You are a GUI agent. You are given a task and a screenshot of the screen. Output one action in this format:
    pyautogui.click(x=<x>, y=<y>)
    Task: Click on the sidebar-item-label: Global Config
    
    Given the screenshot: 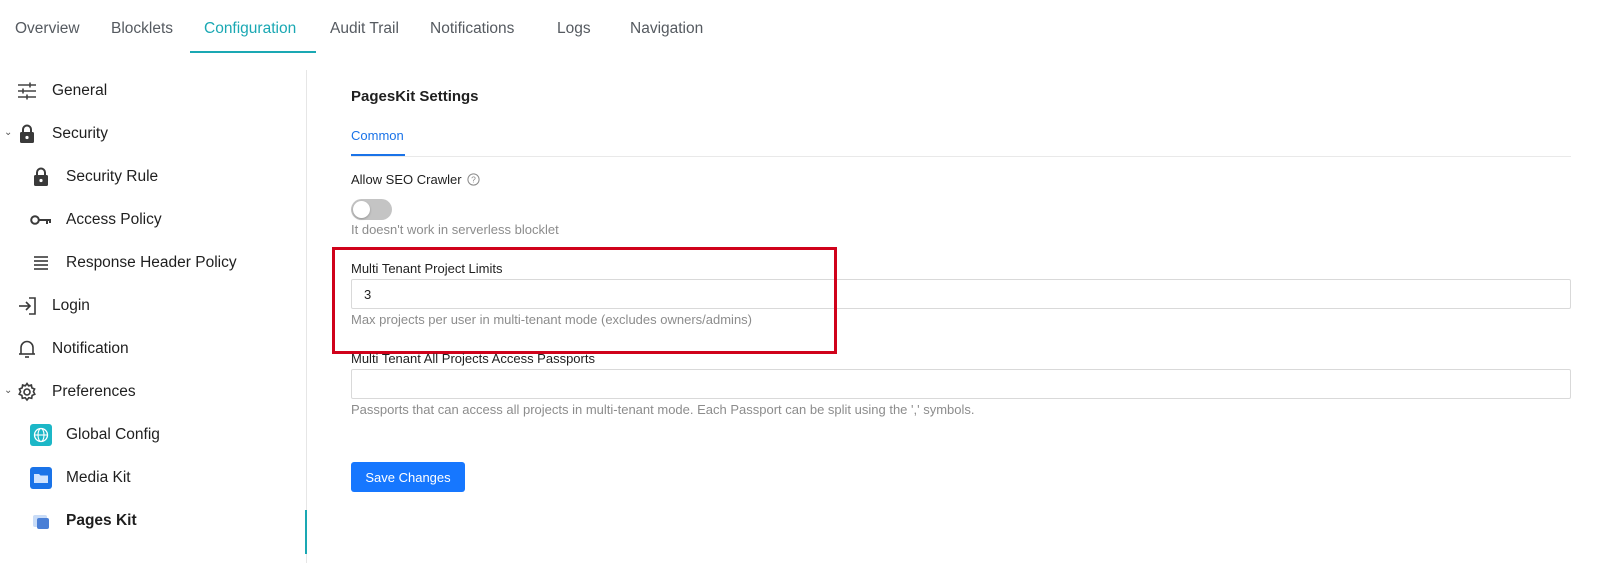 What is the action you would take?
    pyautogui.click(x=113, y=434)
    